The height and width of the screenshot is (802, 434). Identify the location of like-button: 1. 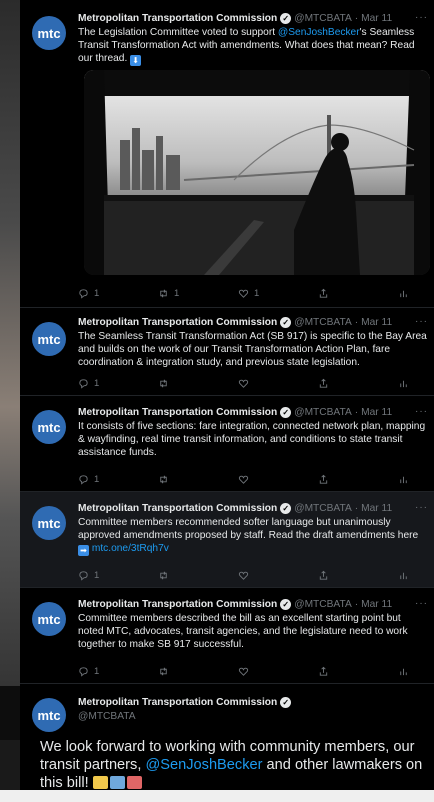
(272, 293).